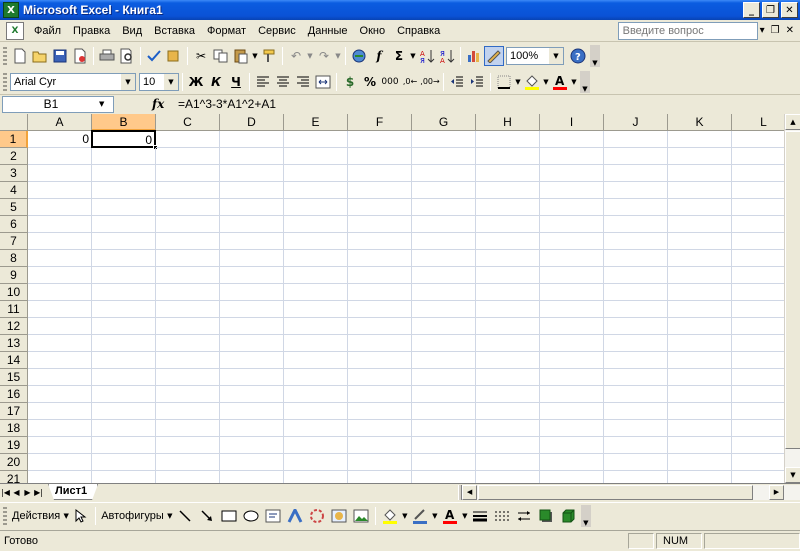 The width and height of the screenshot is (800, 551). Describe the element at coordinates (776, 492) in the screenshot. I see `scroll-right-icon: ▶` at that location.